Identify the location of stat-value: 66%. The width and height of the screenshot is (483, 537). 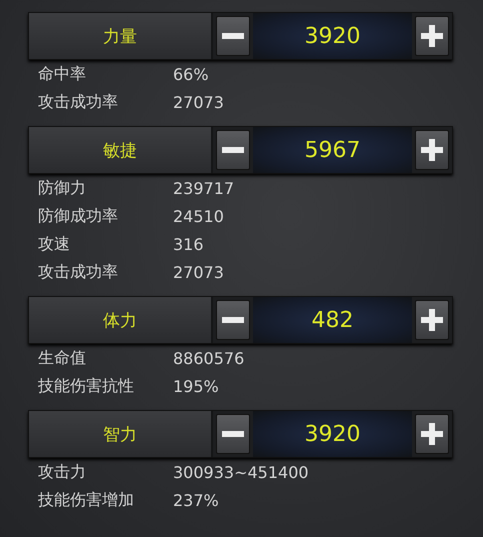
(191, 74).